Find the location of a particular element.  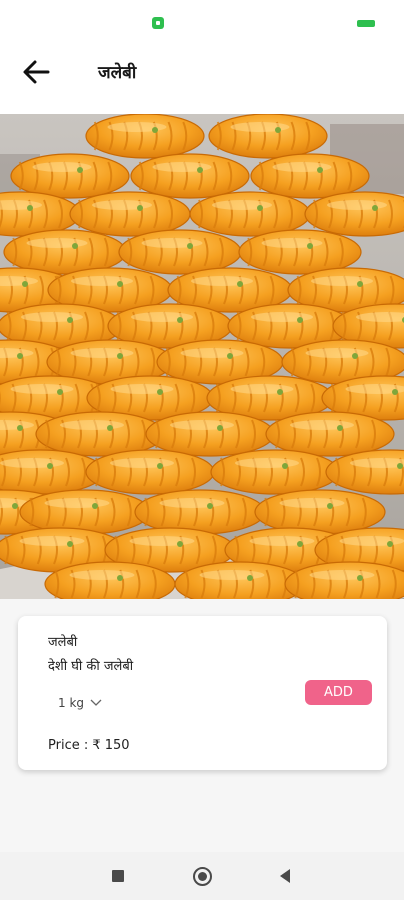

arrow-left-icon is located at coordinates (36, 72).